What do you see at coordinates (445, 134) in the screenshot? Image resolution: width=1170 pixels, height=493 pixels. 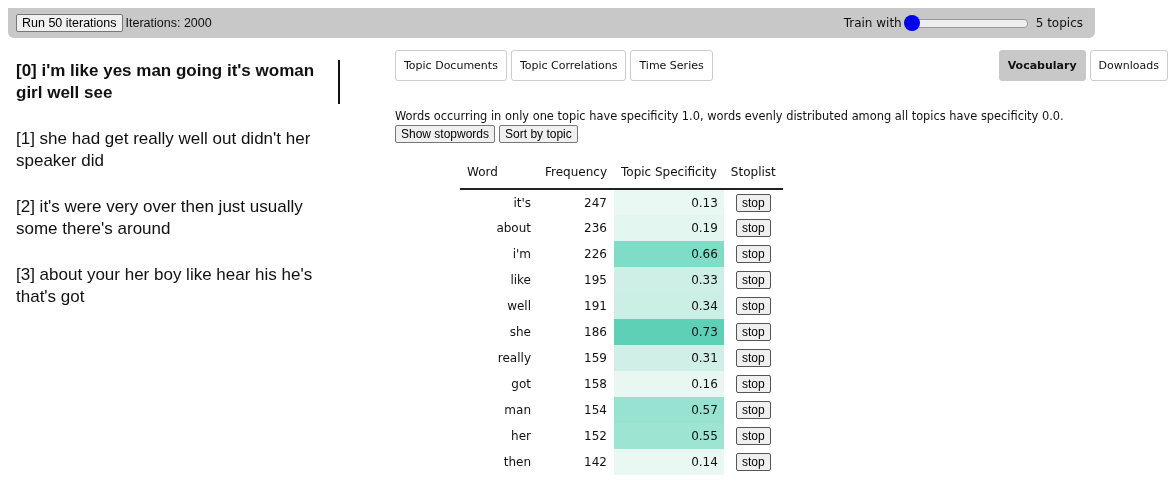 I see `show-stopwords-button: Show stopwords` at bounding box center [445, 134].